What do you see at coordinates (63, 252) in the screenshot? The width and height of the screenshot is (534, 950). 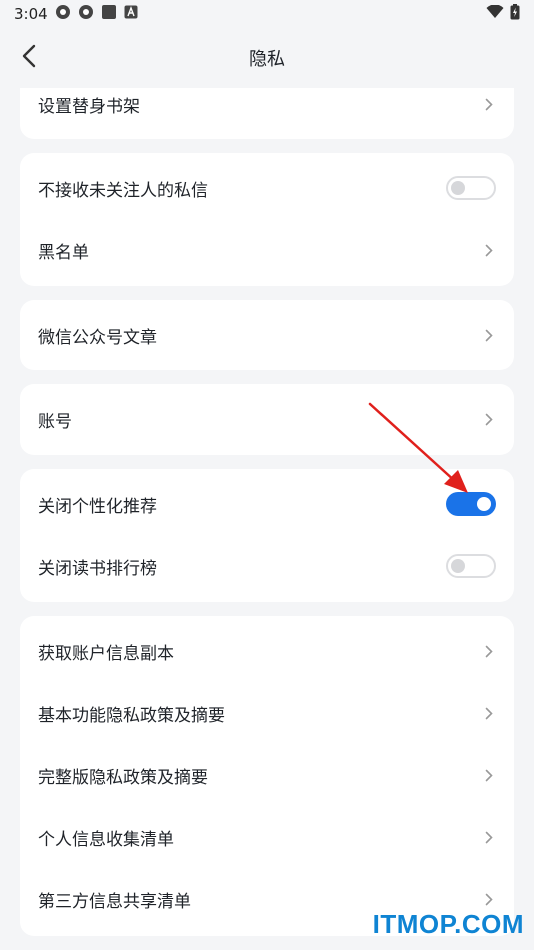 I see `row-label: 黑名单` at bounding box center [63, 252].